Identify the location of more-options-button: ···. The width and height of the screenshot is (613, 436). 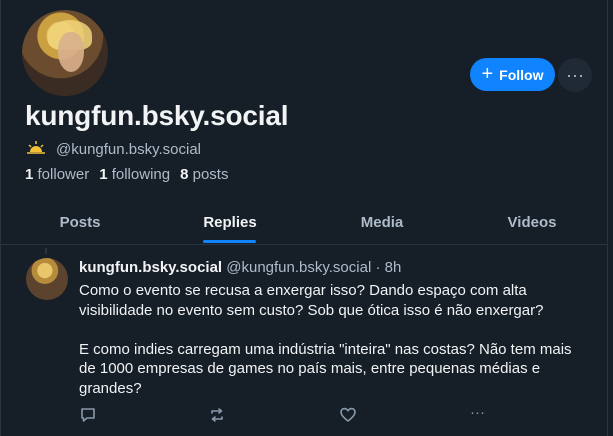
(575, 75).